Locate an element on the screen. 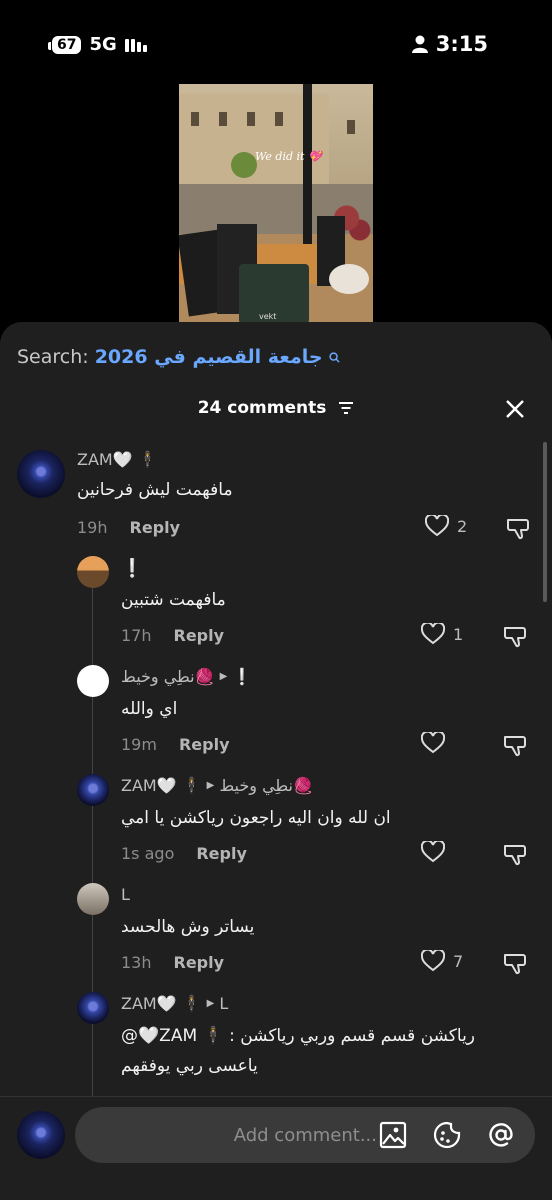 The image size is (552, 1200). comment-meta: 19m Reply is located at coordinates (175, 744).